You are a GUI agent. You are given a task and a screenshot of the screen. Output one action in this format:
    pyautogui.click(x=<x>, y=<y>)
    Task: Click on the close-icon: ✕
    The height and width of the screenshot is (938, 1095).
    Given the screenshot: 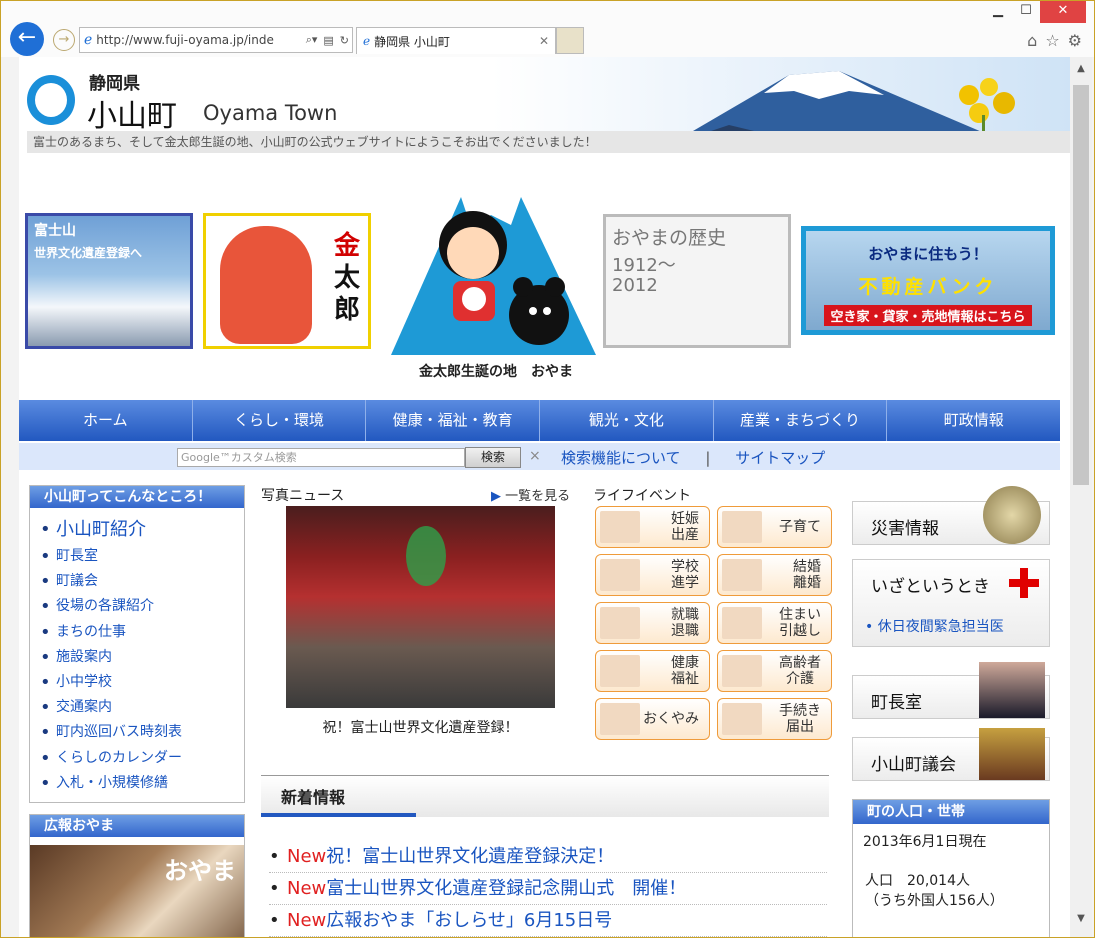 What is the action you would take?
    pyautogui.click(x=1063, y=12)
    